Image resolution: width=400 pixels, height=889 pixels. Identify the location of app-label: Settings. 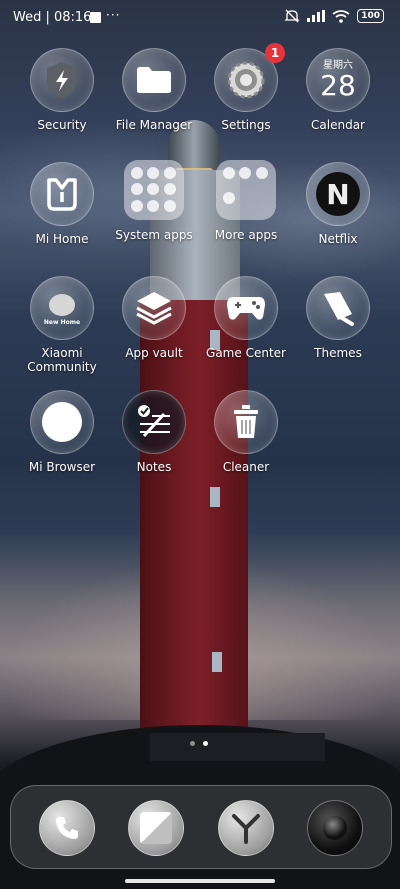
(246, 125).